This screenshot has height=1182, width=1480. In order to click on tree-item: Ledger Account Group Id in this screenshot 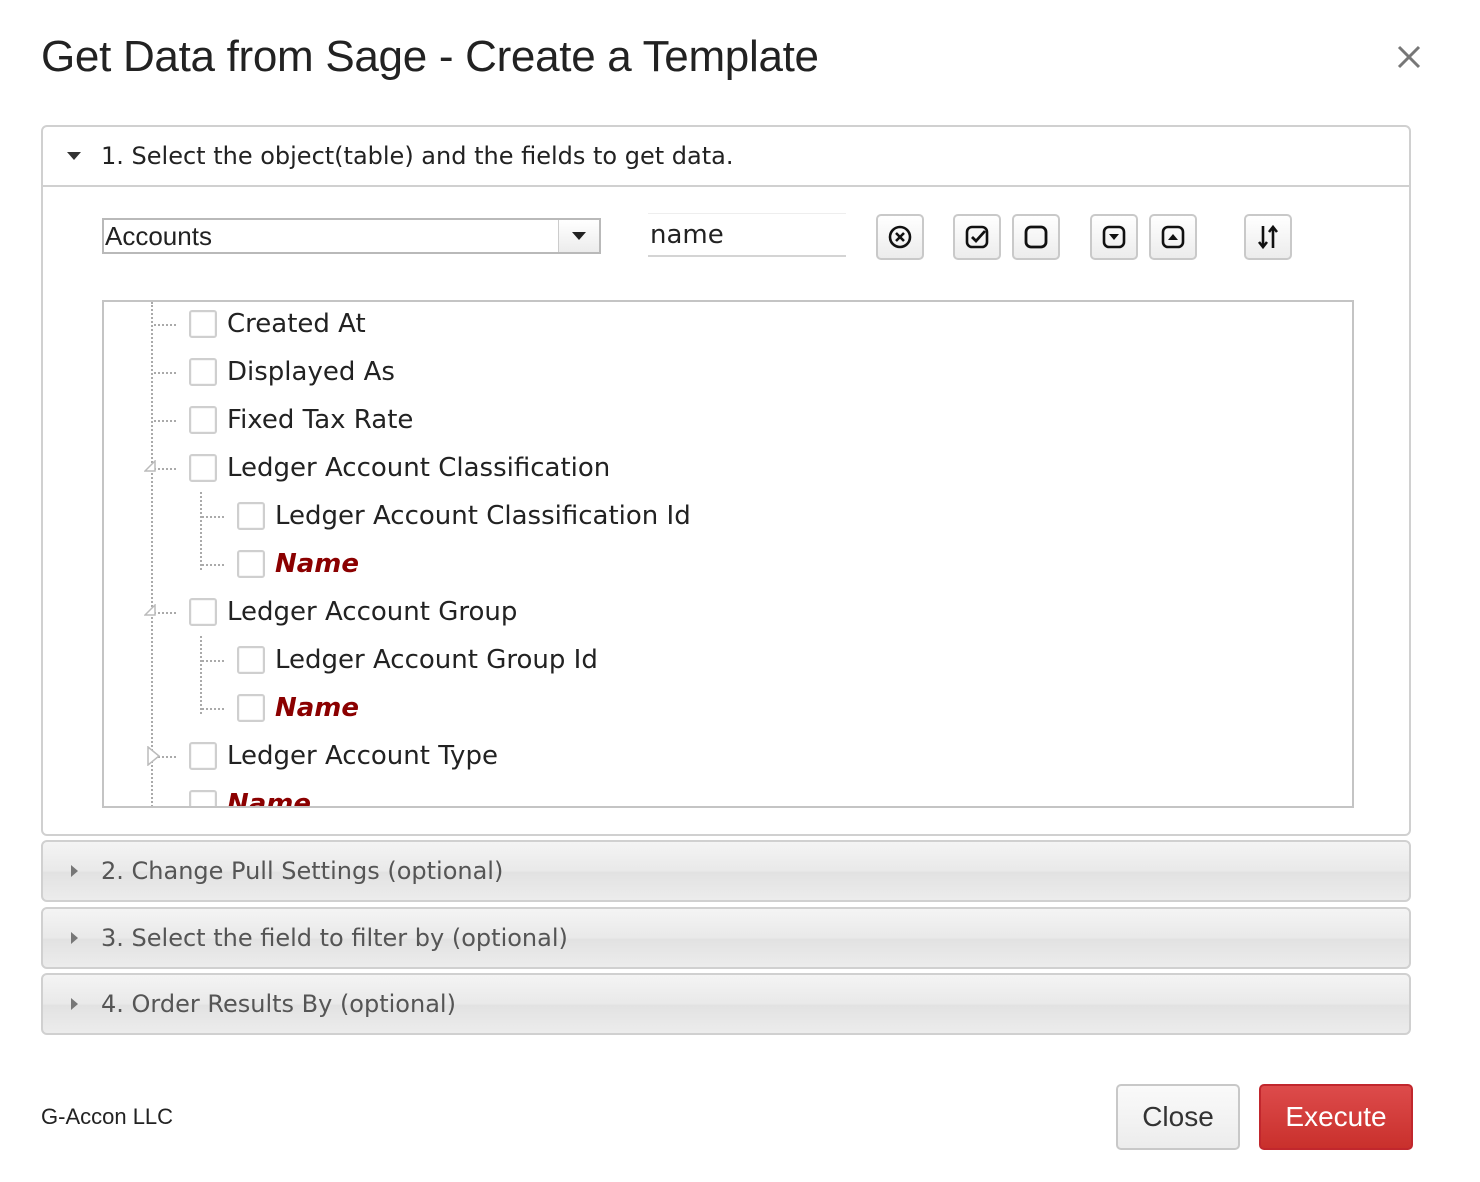, I will do `click(417, 660)`.